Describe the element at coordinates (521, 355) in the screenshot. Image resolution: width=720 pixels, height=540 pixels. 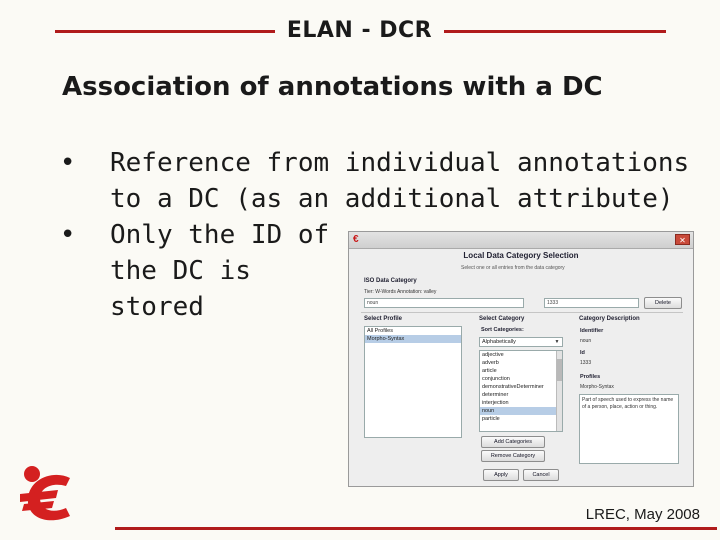
I see `list-item: adjective` at that location.